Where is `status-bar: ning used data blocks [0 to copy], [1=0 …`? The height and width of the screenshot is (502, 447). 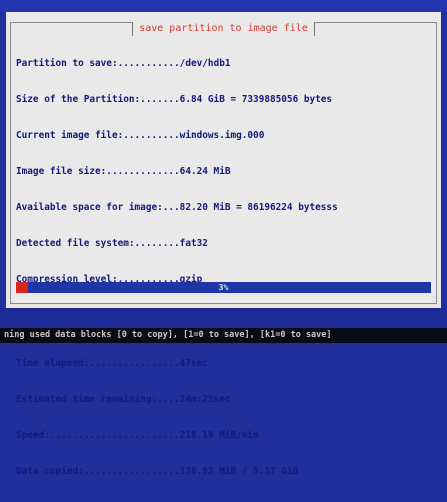 status-bar: ning used data blocks [0 to copy], [1=0 … is located at coordinates (223, 335).